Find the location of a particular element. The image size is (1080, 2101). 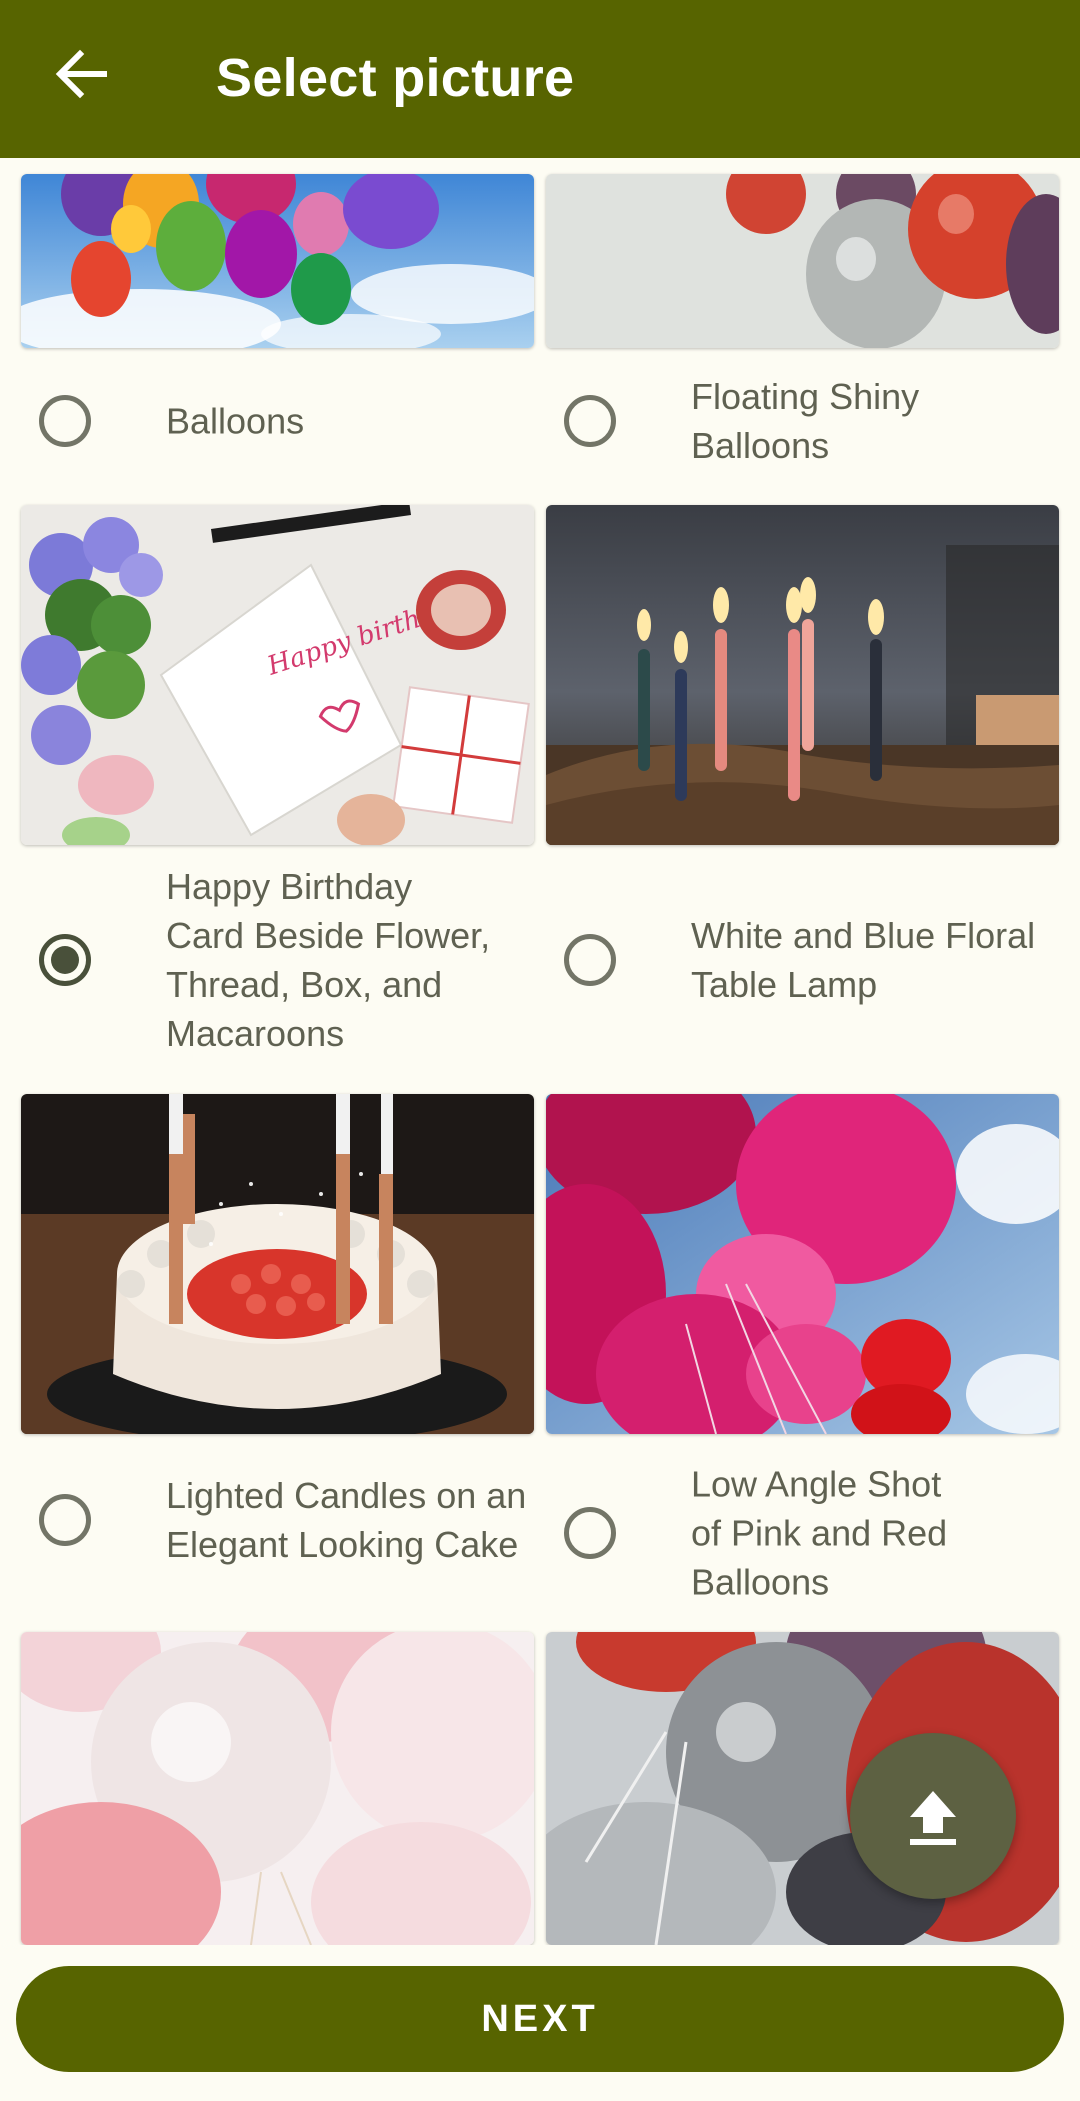

picture-birthday-card: Happy birthday! is located at coordinates (277, 675).